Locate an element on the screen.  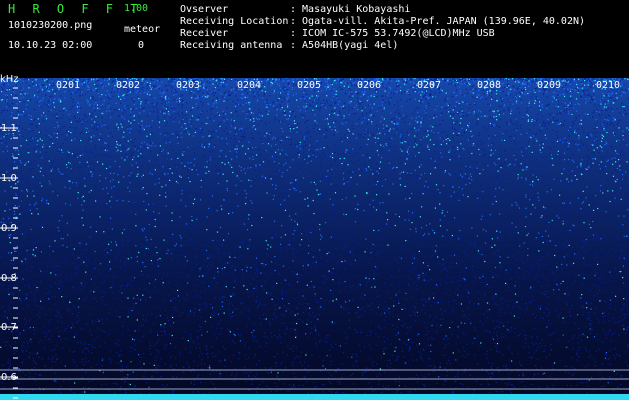
x-tick-label: 0207 is located at coordinates (429, 85).